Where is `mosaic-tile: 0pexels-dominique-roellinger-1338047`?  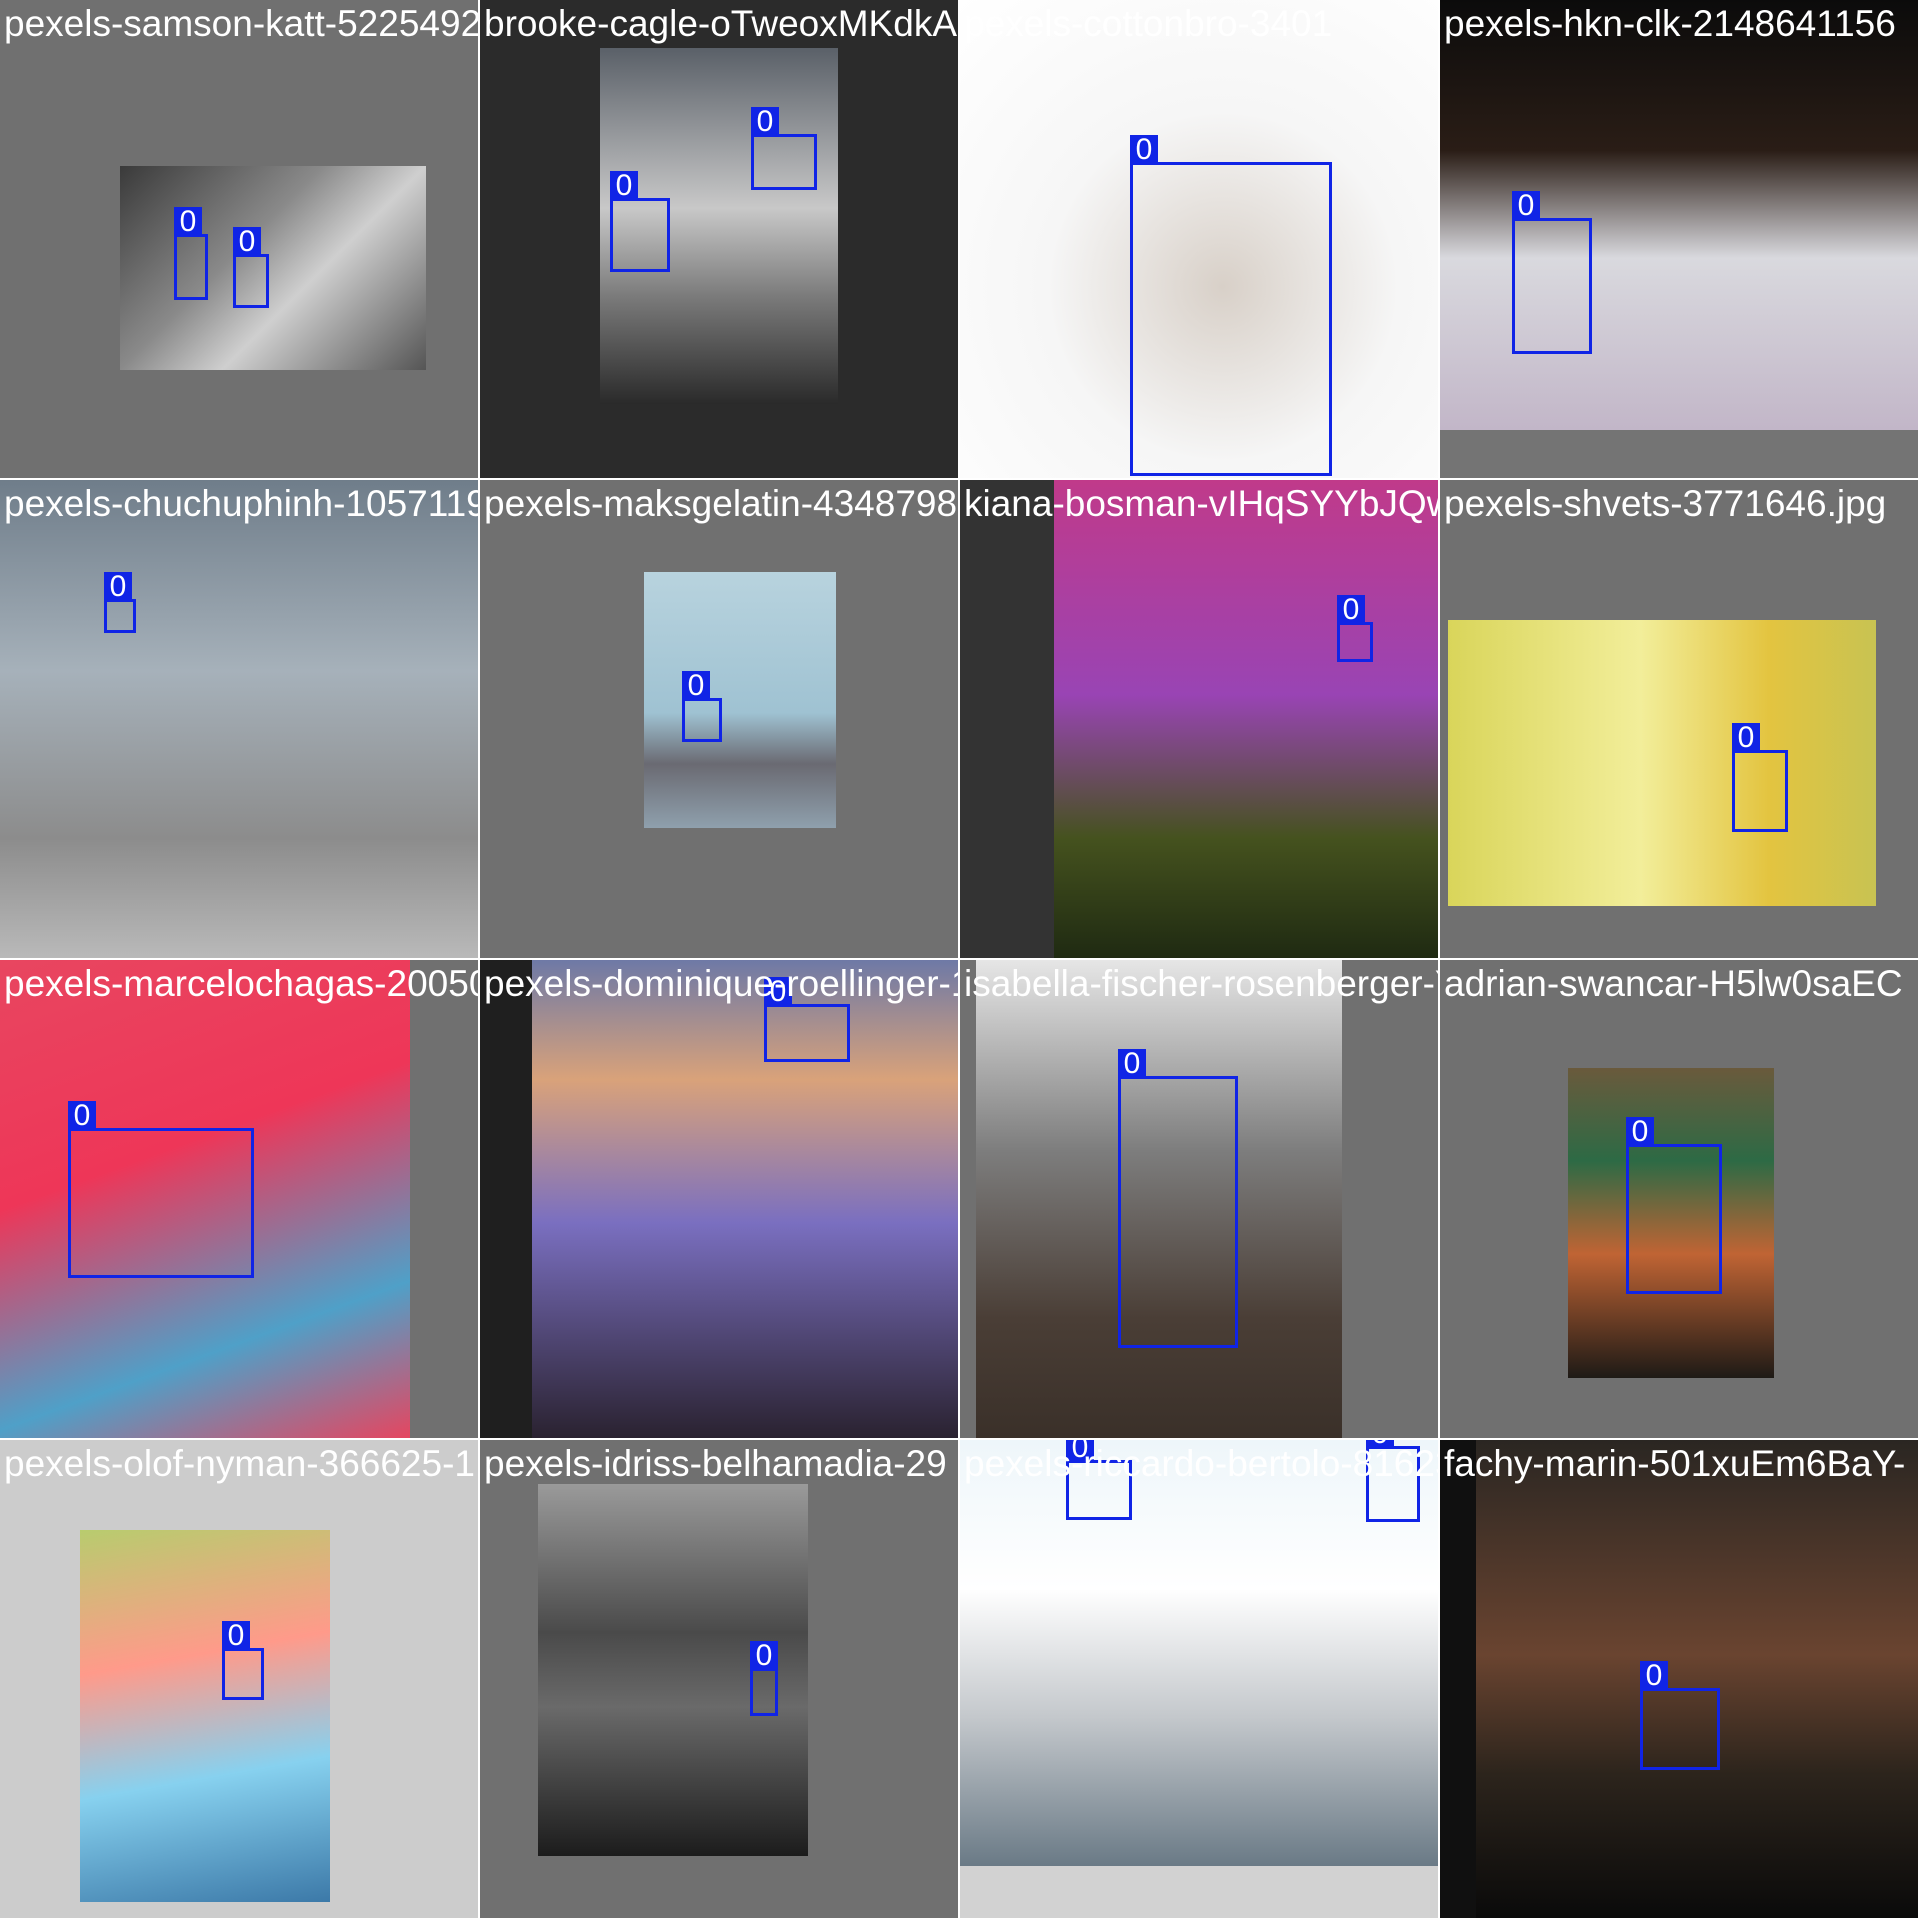 mosaic-tile: 0pexels-dominique-roellinger-1338047 is located at coordinates (719, 1199).